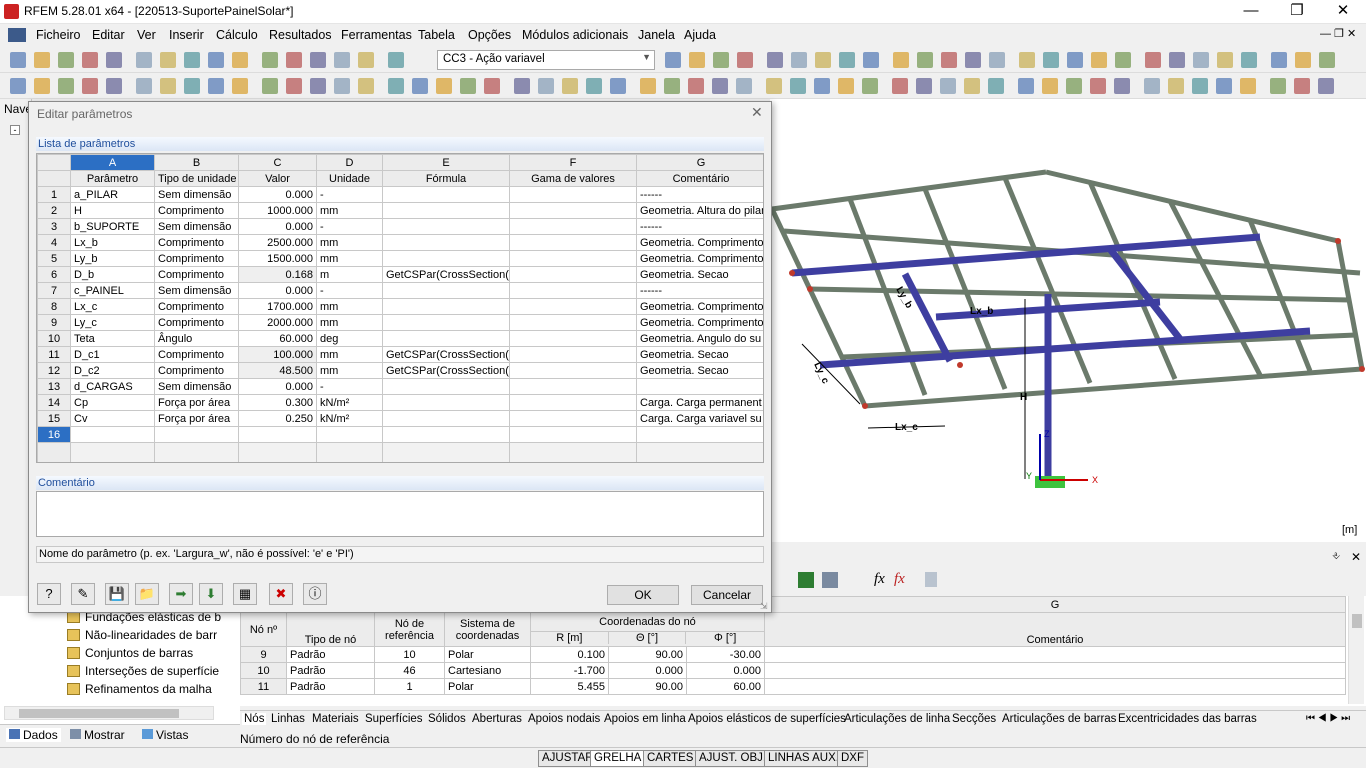 Image resolution: width=1366 pixels, height=768 pixels. Describe the element at coordinates (277, 274) in the screenshot. I see `cell-valor: 0.168` at that location.